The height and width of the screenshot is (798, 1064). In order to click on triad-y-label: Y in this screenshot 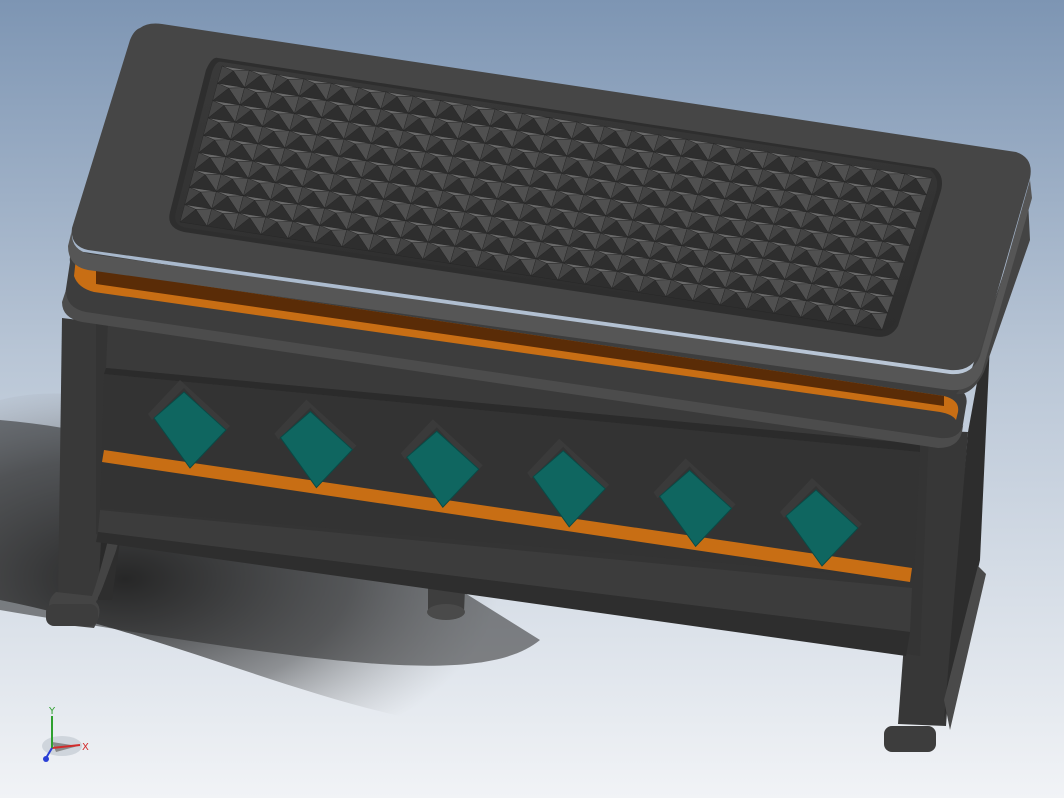, I will do `click(52, 711)`.